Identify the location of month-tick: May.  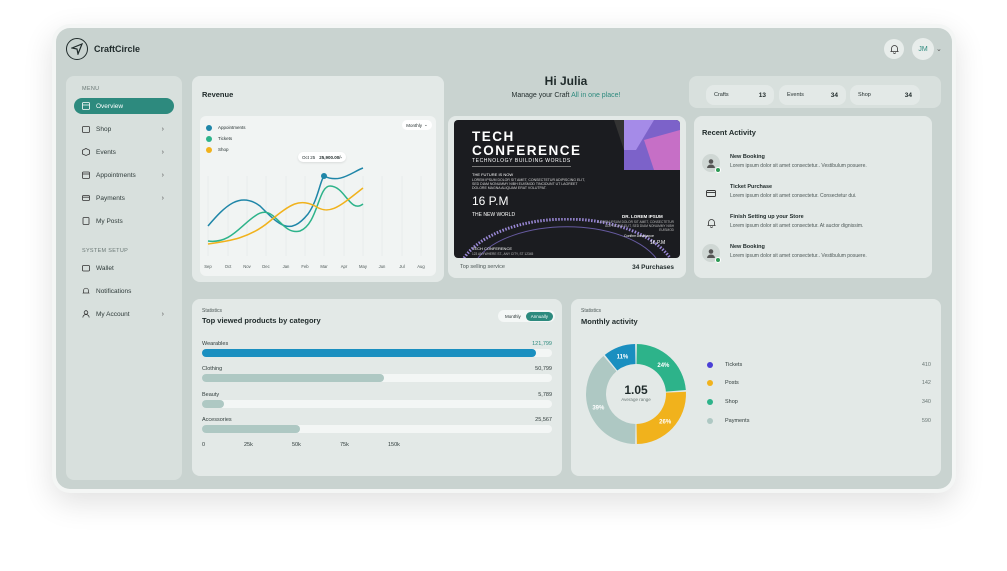
(363, 266).